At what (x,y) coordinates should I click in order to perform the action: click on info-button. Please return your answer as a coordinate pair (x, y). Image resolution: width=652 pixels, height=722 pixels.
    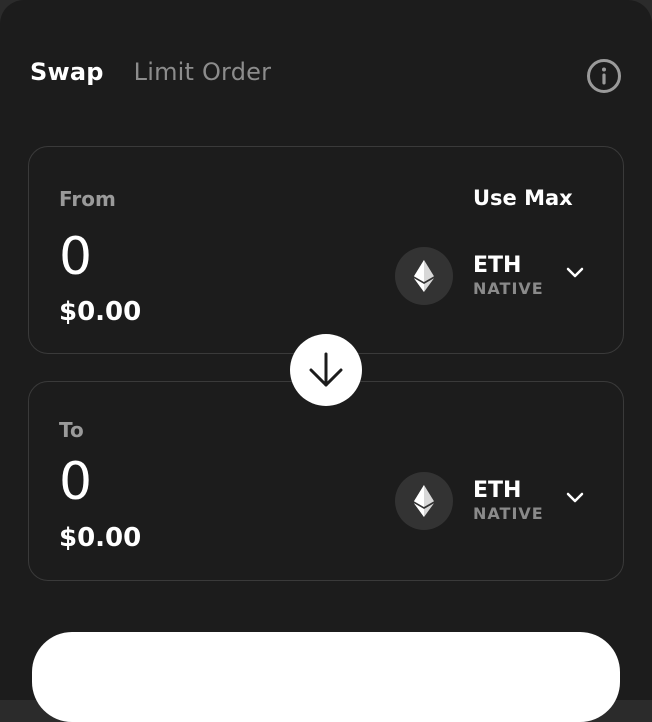
    Looking at the image, I should click on (604, 76).